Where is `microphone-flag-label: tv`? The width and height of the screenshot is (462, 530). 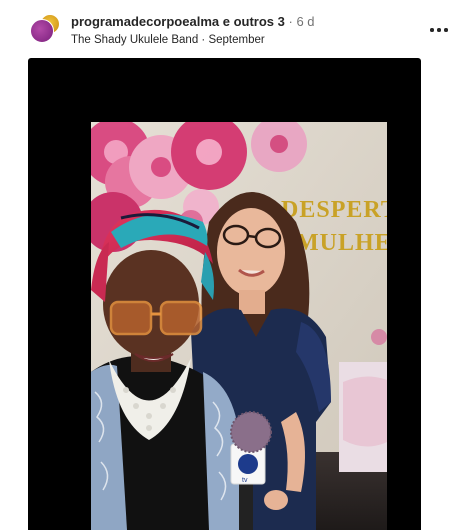
microphone-flag-label: tv is located at coordinates (245, 480).